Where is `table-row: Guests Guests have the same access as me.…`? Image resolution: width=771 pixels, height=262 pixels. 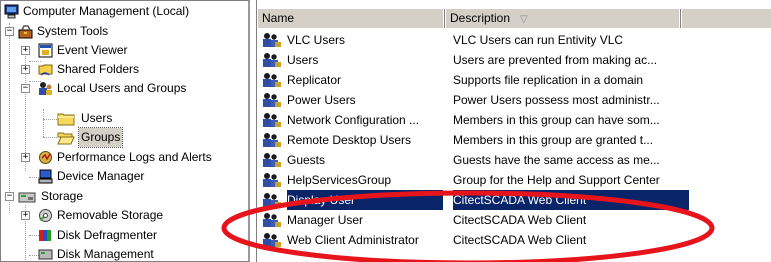 table-row: Guests Guests have the same access as me.… is located at coordinates (476, 160).